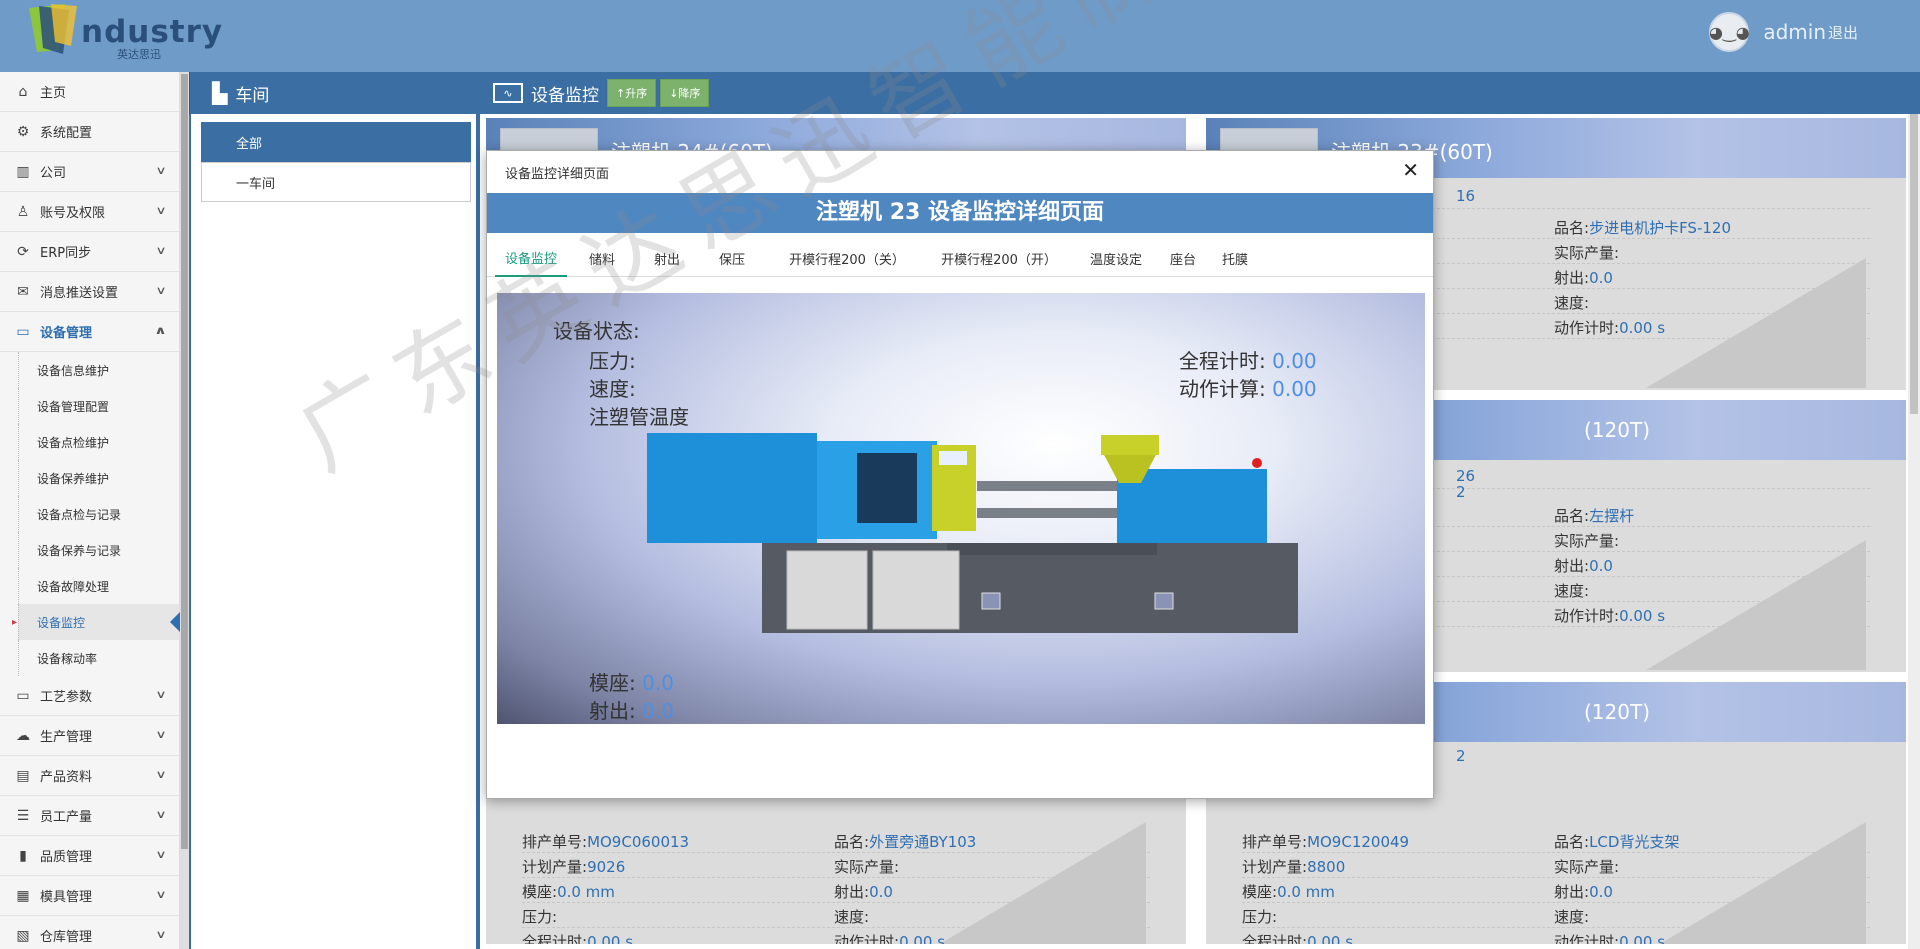 This screenshot has width=1920, height=949. I want to click on sidebar-subitem-fault-handling: 设备故障处理, so click(98, 586).